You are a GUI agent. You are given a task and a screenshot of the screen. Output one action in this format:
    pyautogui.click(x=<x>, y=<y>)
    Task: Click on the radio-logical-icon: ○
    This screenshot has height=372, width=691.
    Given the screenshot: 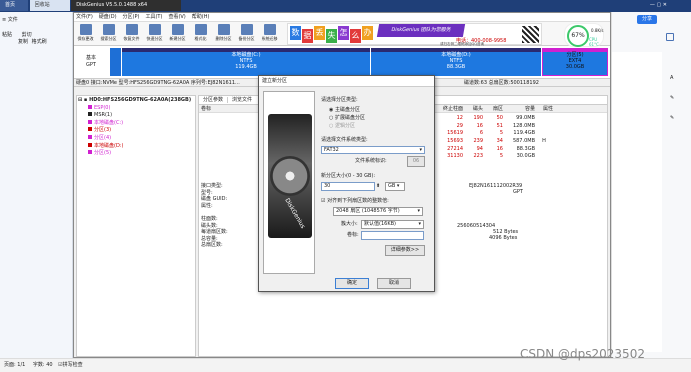 What is the action you would take?
    pyautogui.click(x=331, y=126)
    